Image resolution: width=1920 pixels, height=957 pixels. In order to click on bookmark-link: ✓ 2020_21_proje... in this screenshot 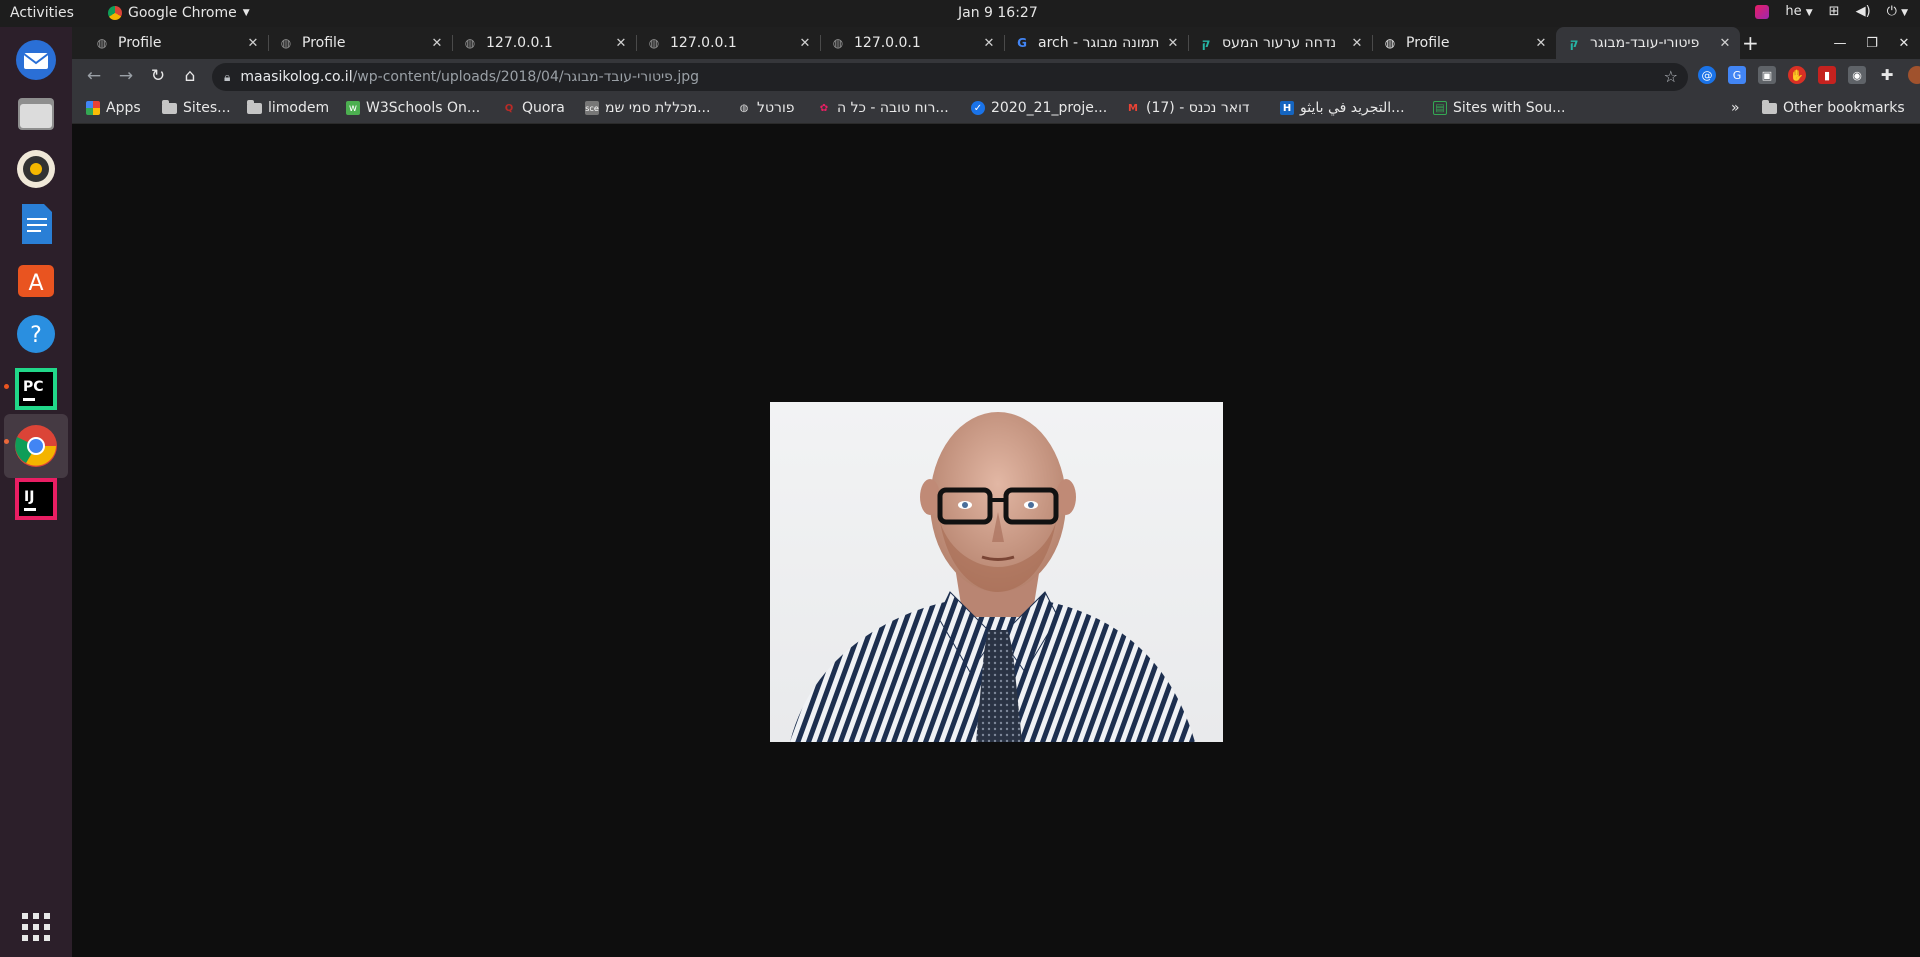, I will do `click(1039, 108)`.